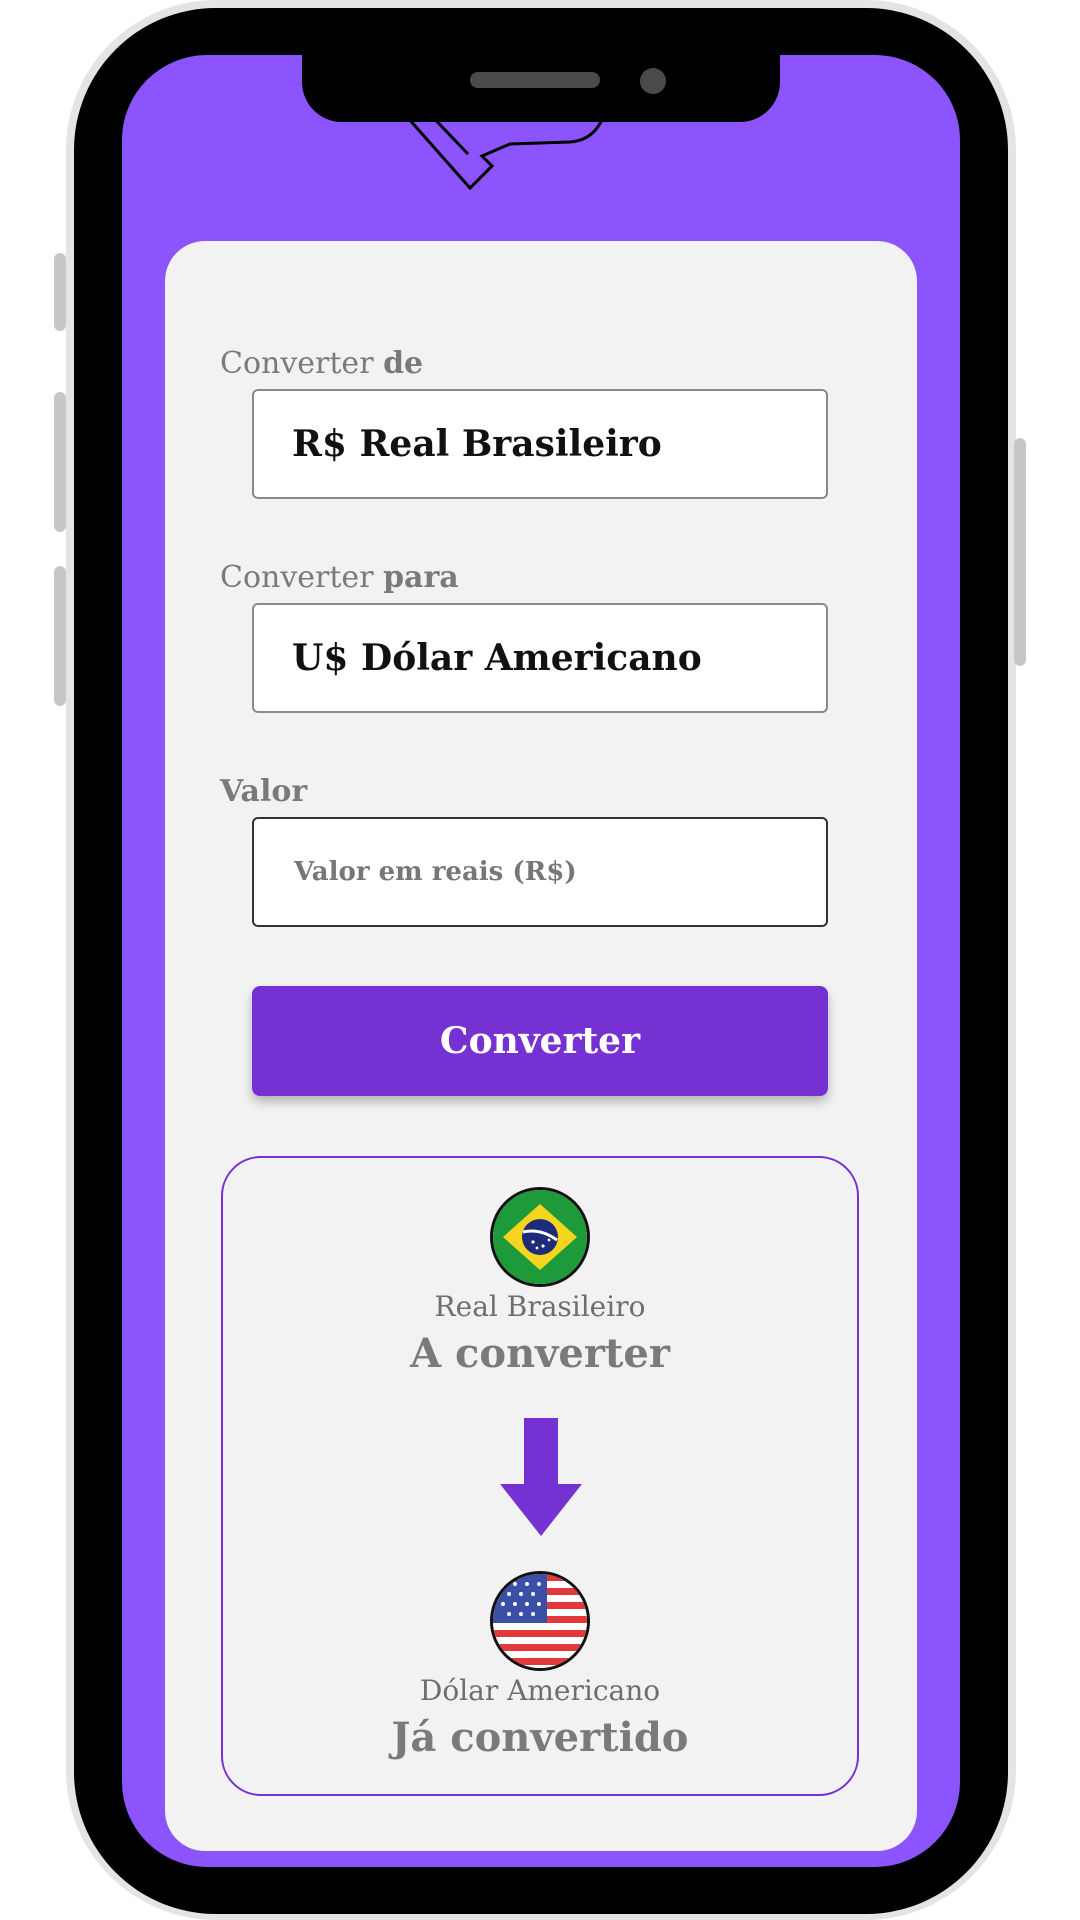 The width and height of the screenshot is (1080, 1920). Describe the element at coordinates (302, 363) in the screenshot. I see `from-label-prefix: Converter` at that location.